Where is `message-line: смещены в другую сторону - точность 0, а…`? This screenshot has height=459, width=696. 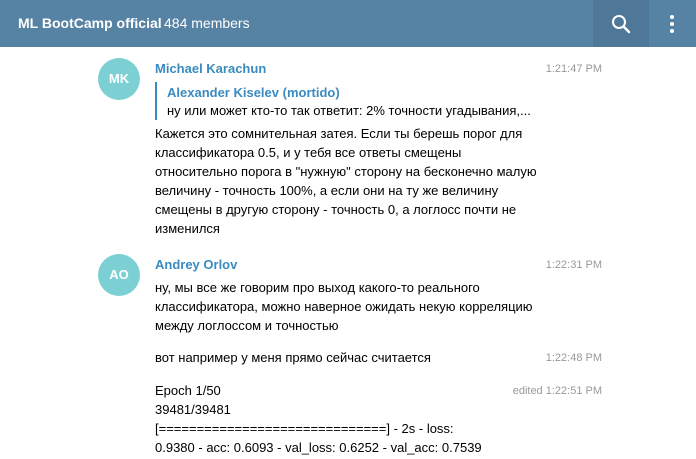 message-line: смещены в другую сторону - точность 0, а… is located at coordinates (336, 209).